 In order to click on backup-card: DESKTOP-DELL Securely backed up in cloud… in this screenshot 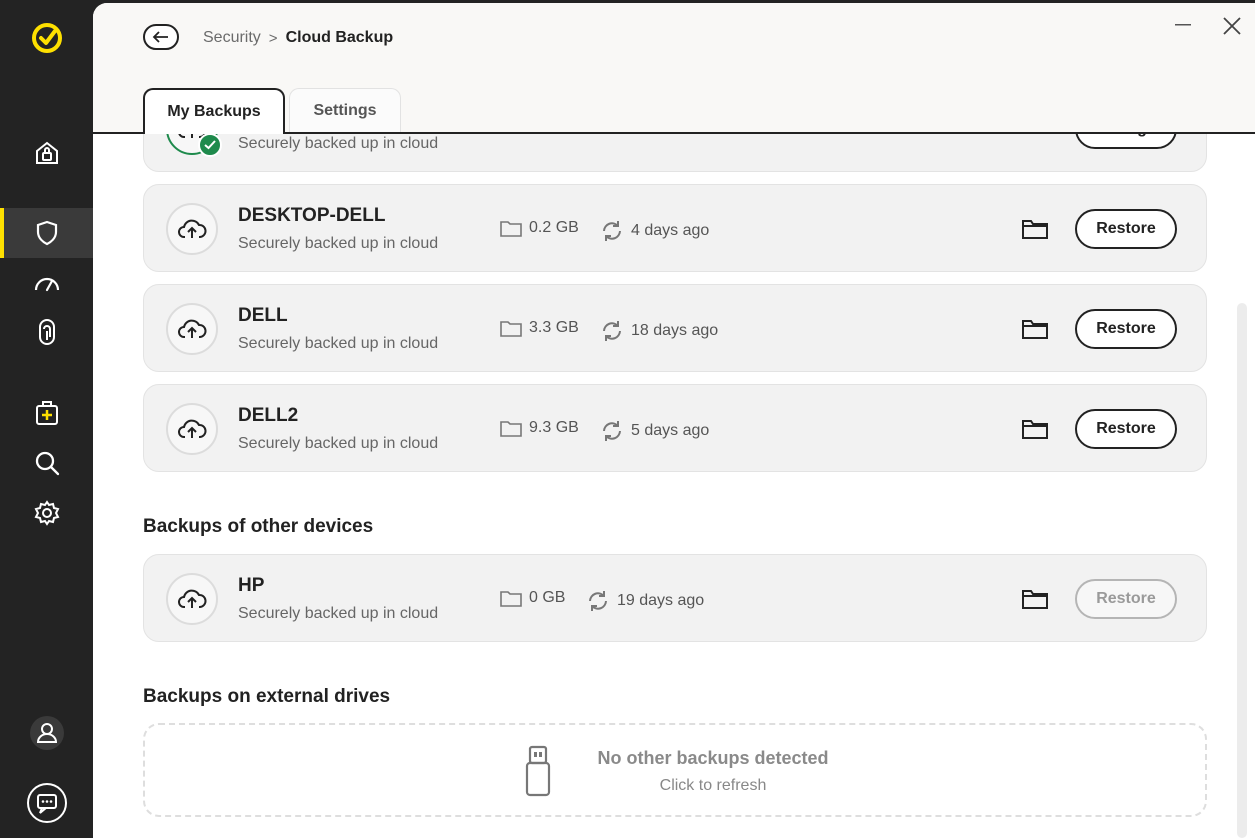, I will do `click(675, 228)`.